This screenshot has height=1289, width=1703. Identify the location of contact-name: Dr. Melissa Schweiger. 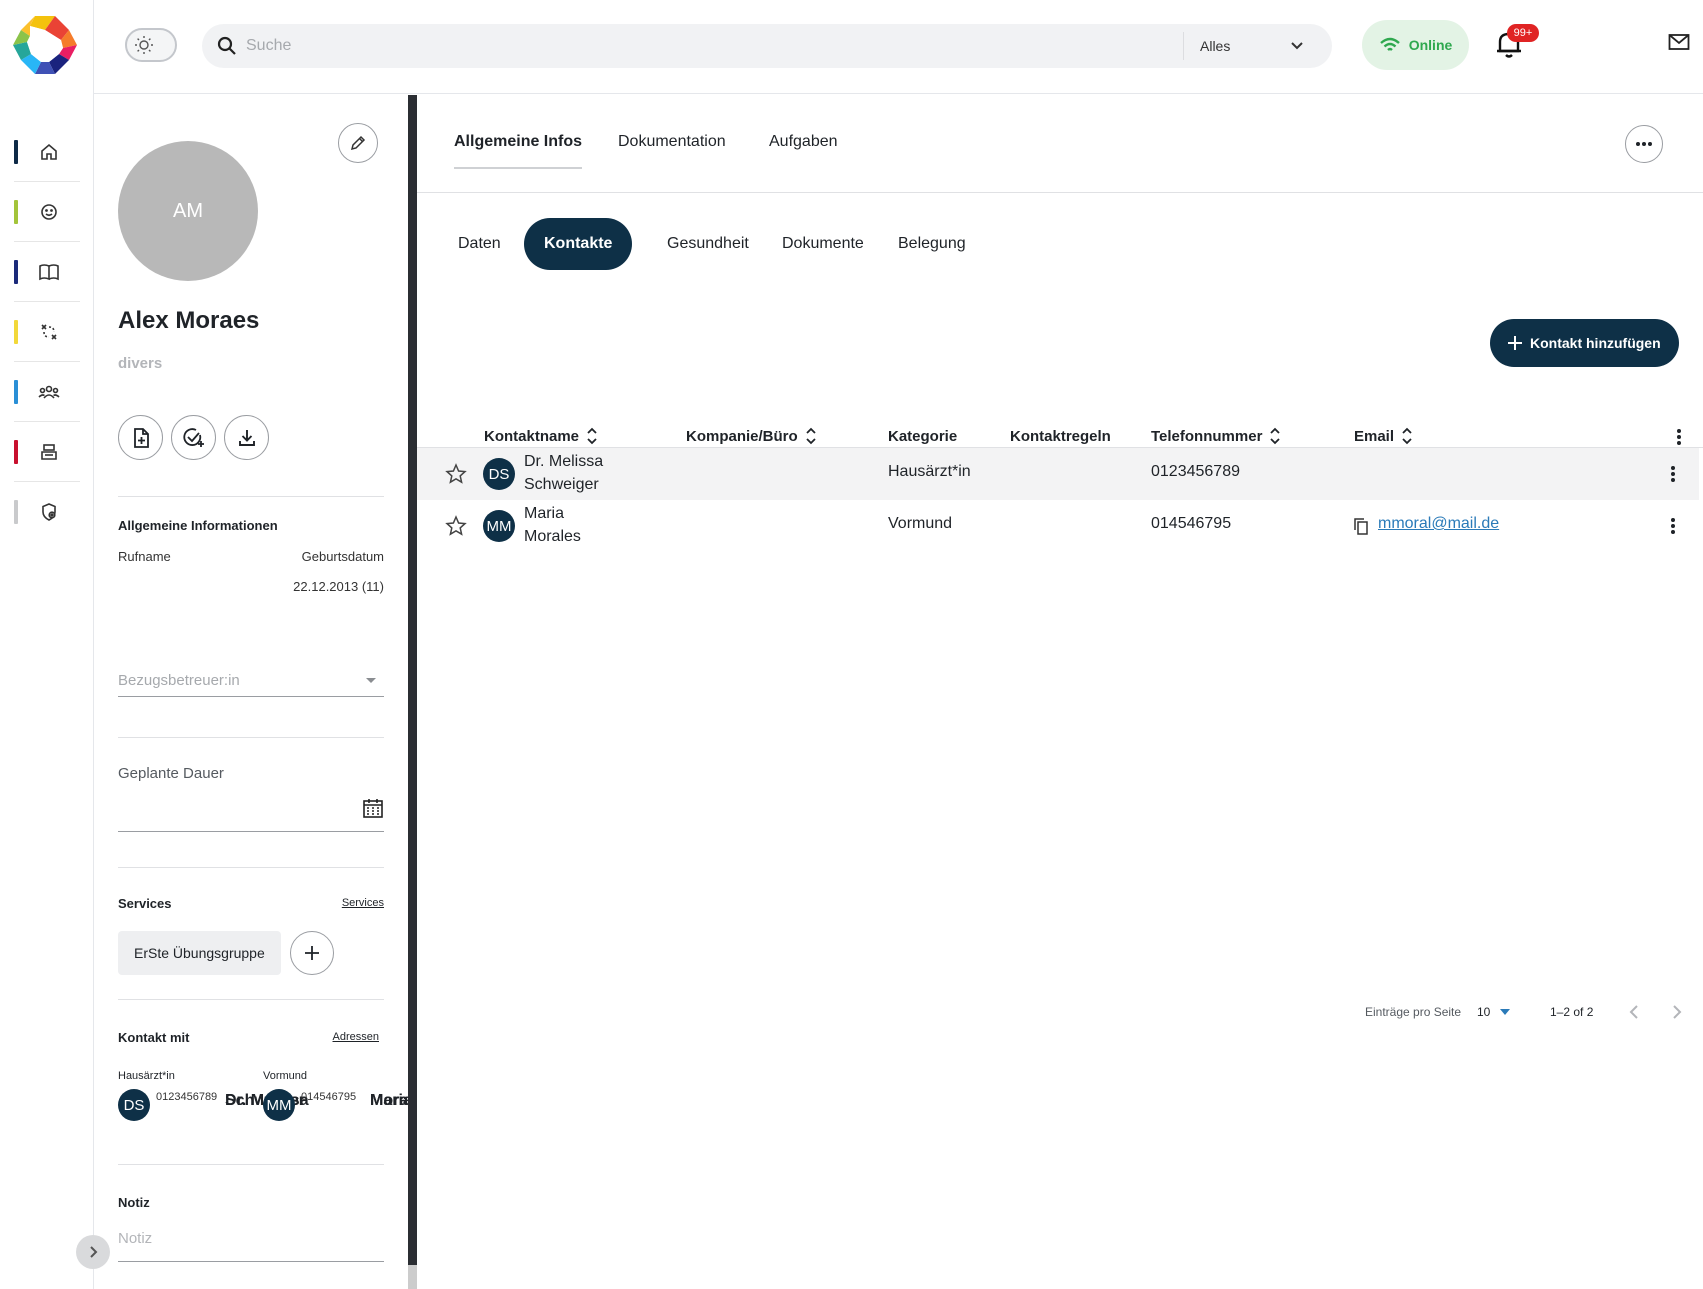
(563, 473).